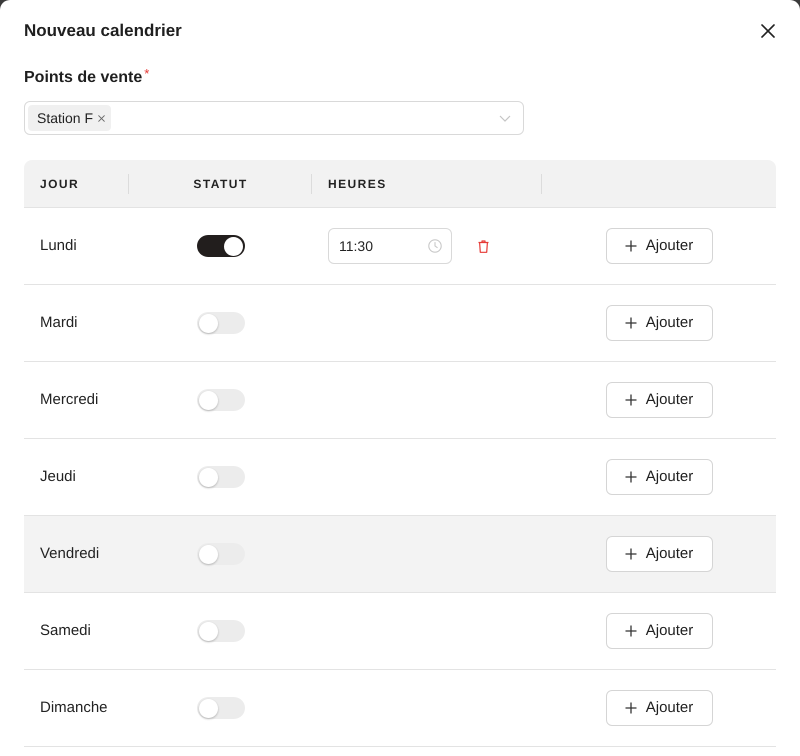 The height and width of the screenshot is (756, 800). I want to click on table-row: Vendredi Ajouter, so click(400, 554).